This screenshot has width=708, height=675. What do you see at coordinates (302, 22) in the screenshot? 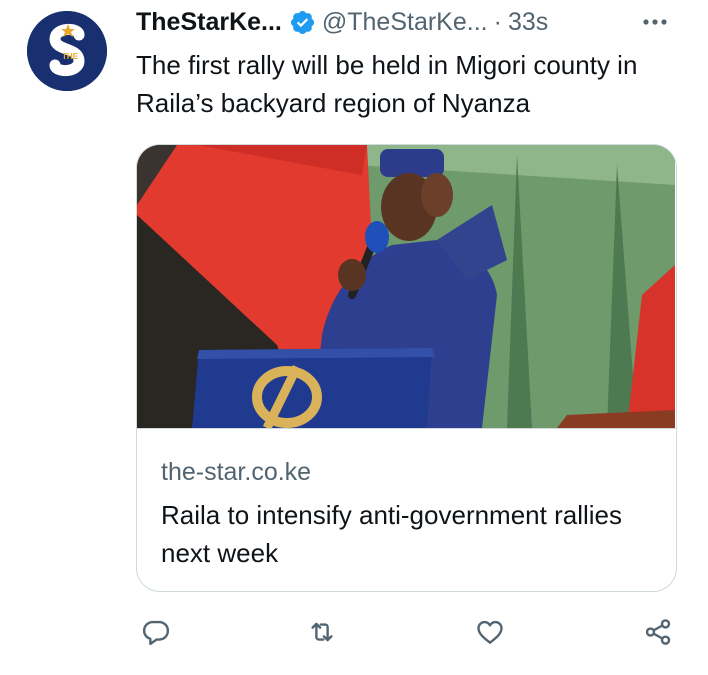
I see `verified-badge-icon` at bounding box center [302, 22].